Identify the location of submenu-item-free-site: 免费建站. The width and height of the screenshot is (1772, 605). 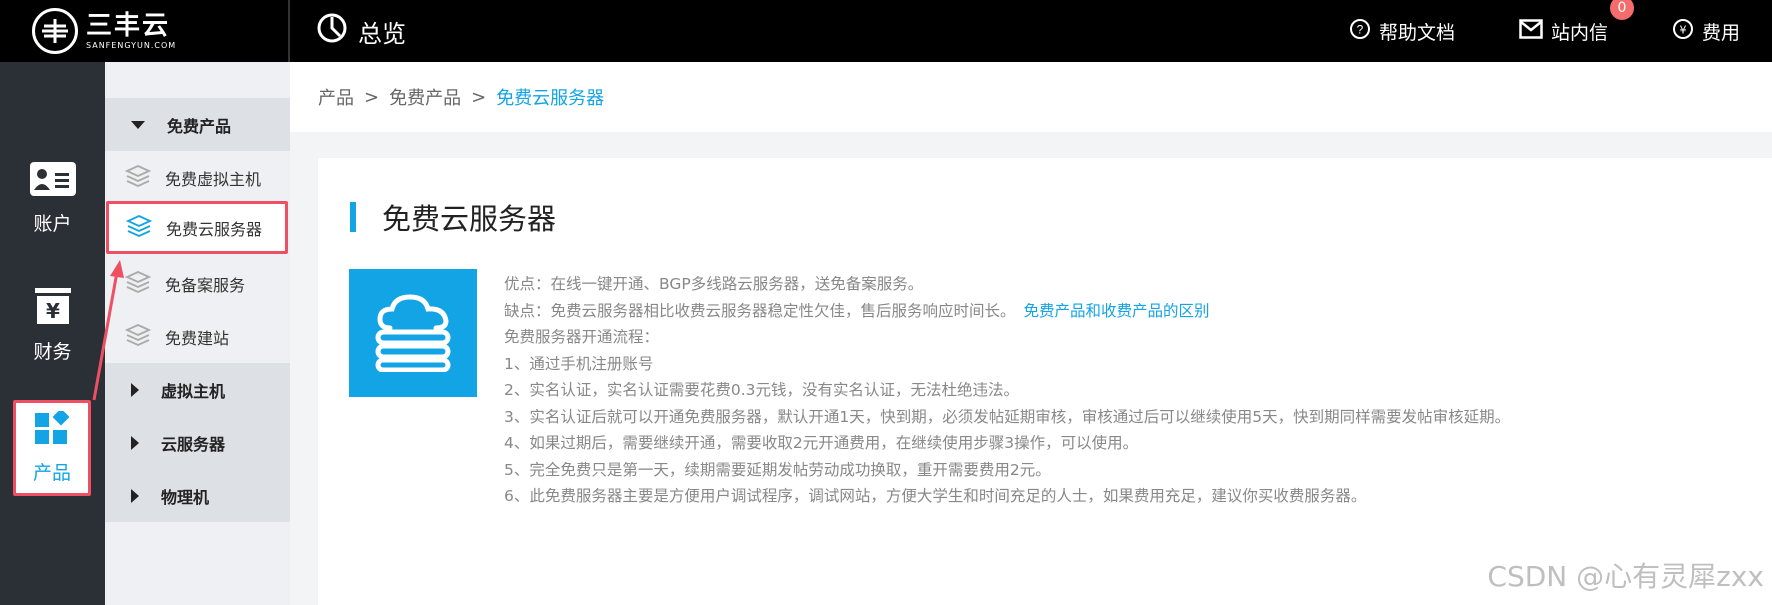
(197, 336).